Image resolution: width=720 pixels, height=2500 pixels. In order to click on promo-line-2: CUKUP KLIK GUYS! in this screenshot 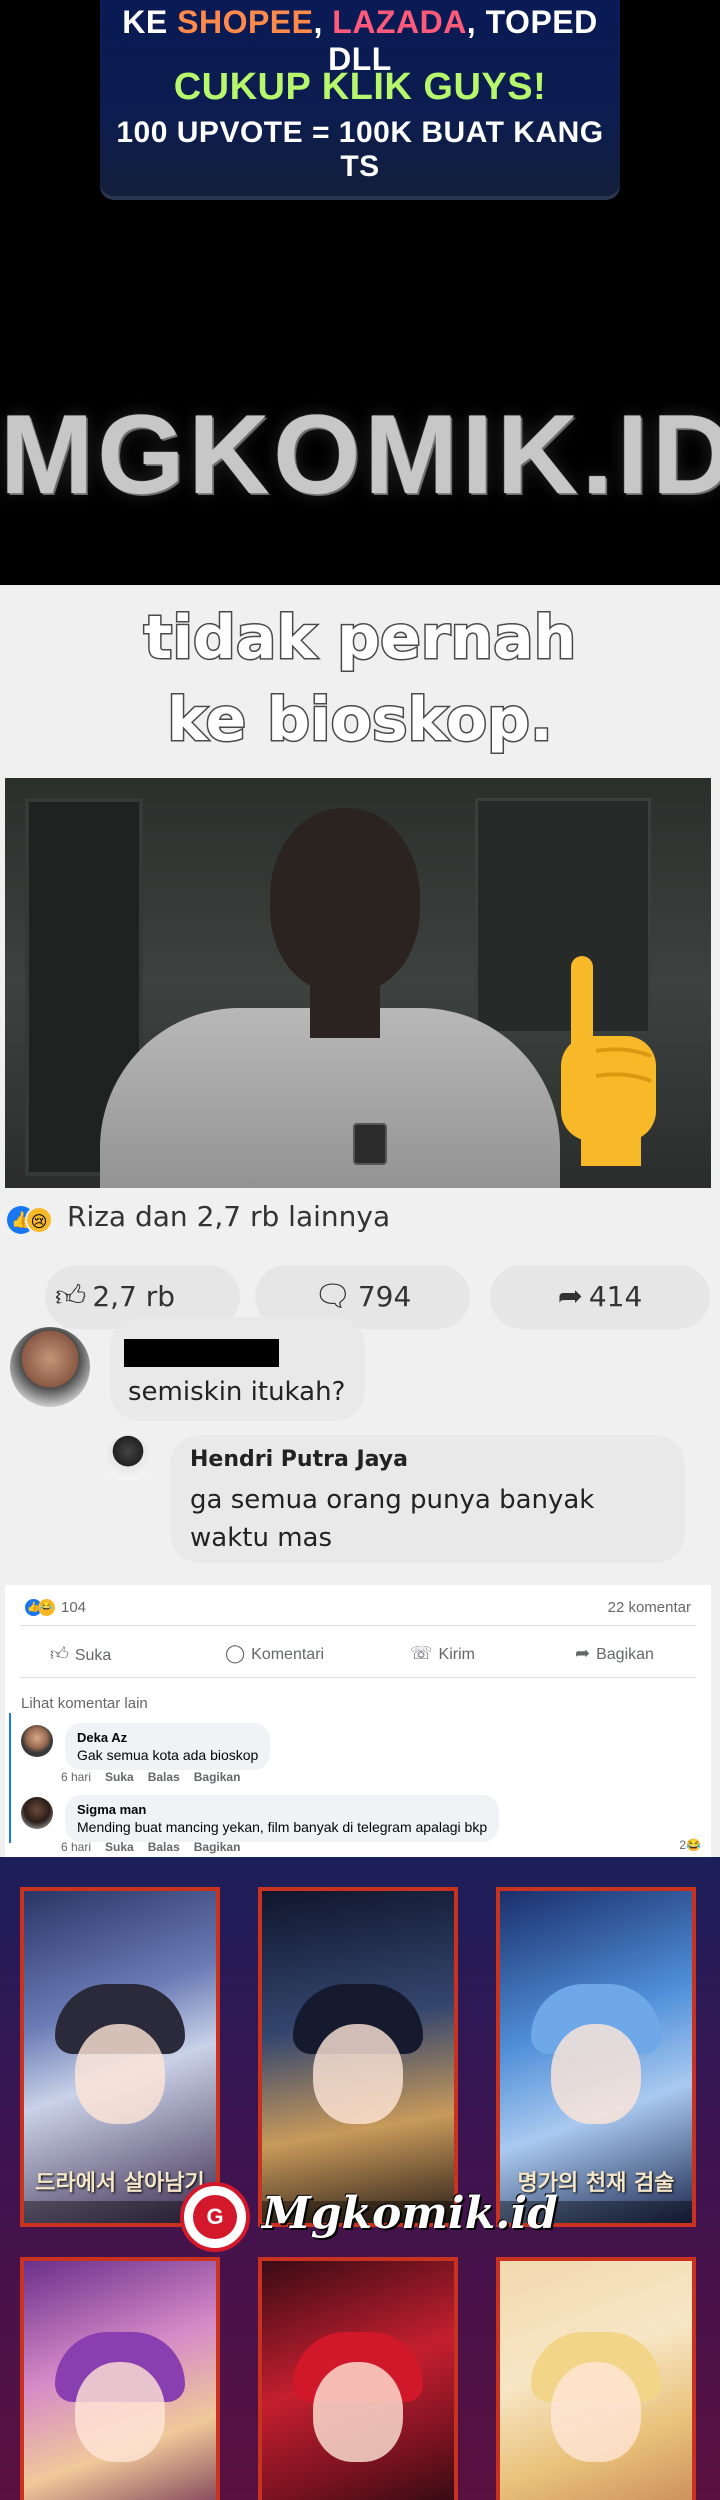, I will do `click(360, 87)`.